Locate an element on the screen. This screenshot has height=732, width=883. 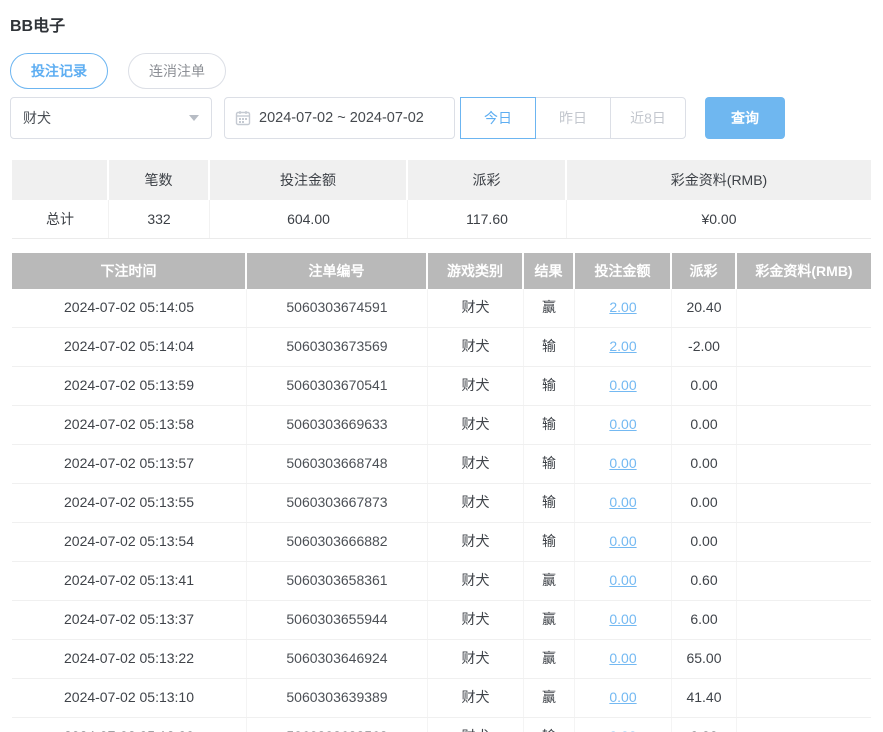
calendar-icon is located at coordinates (243, 118).